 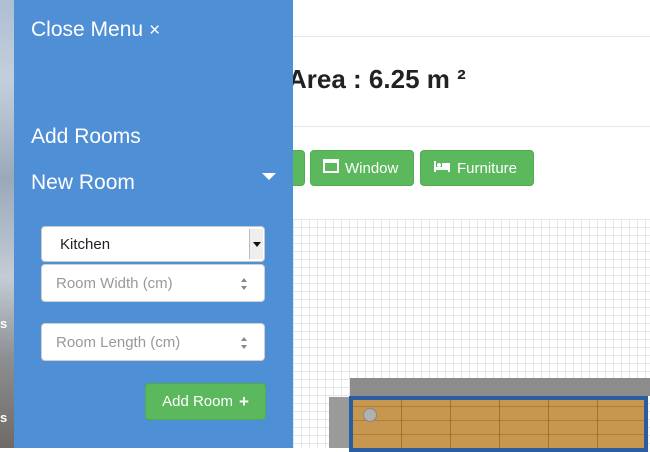 I want to click on room-shape, so click(x=498, y=424).